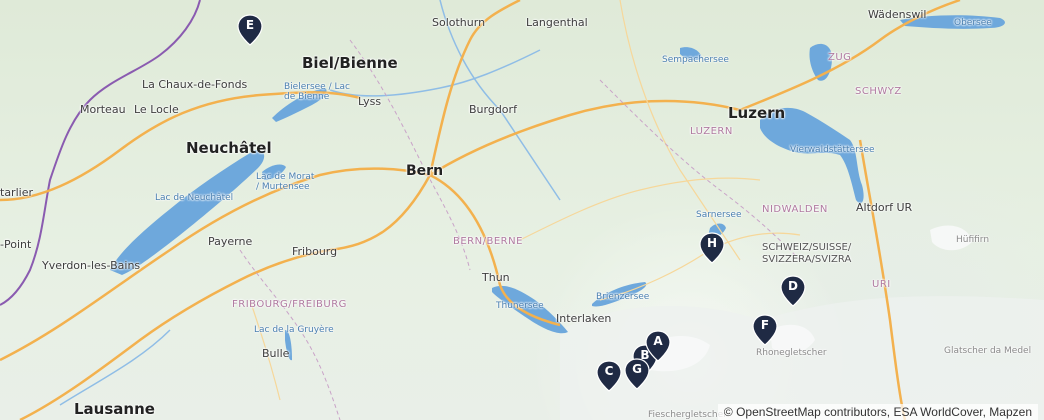 The height and width of the screenshot is (420, 1044). I want to click on lake-neuchatel, so click(187, 212).